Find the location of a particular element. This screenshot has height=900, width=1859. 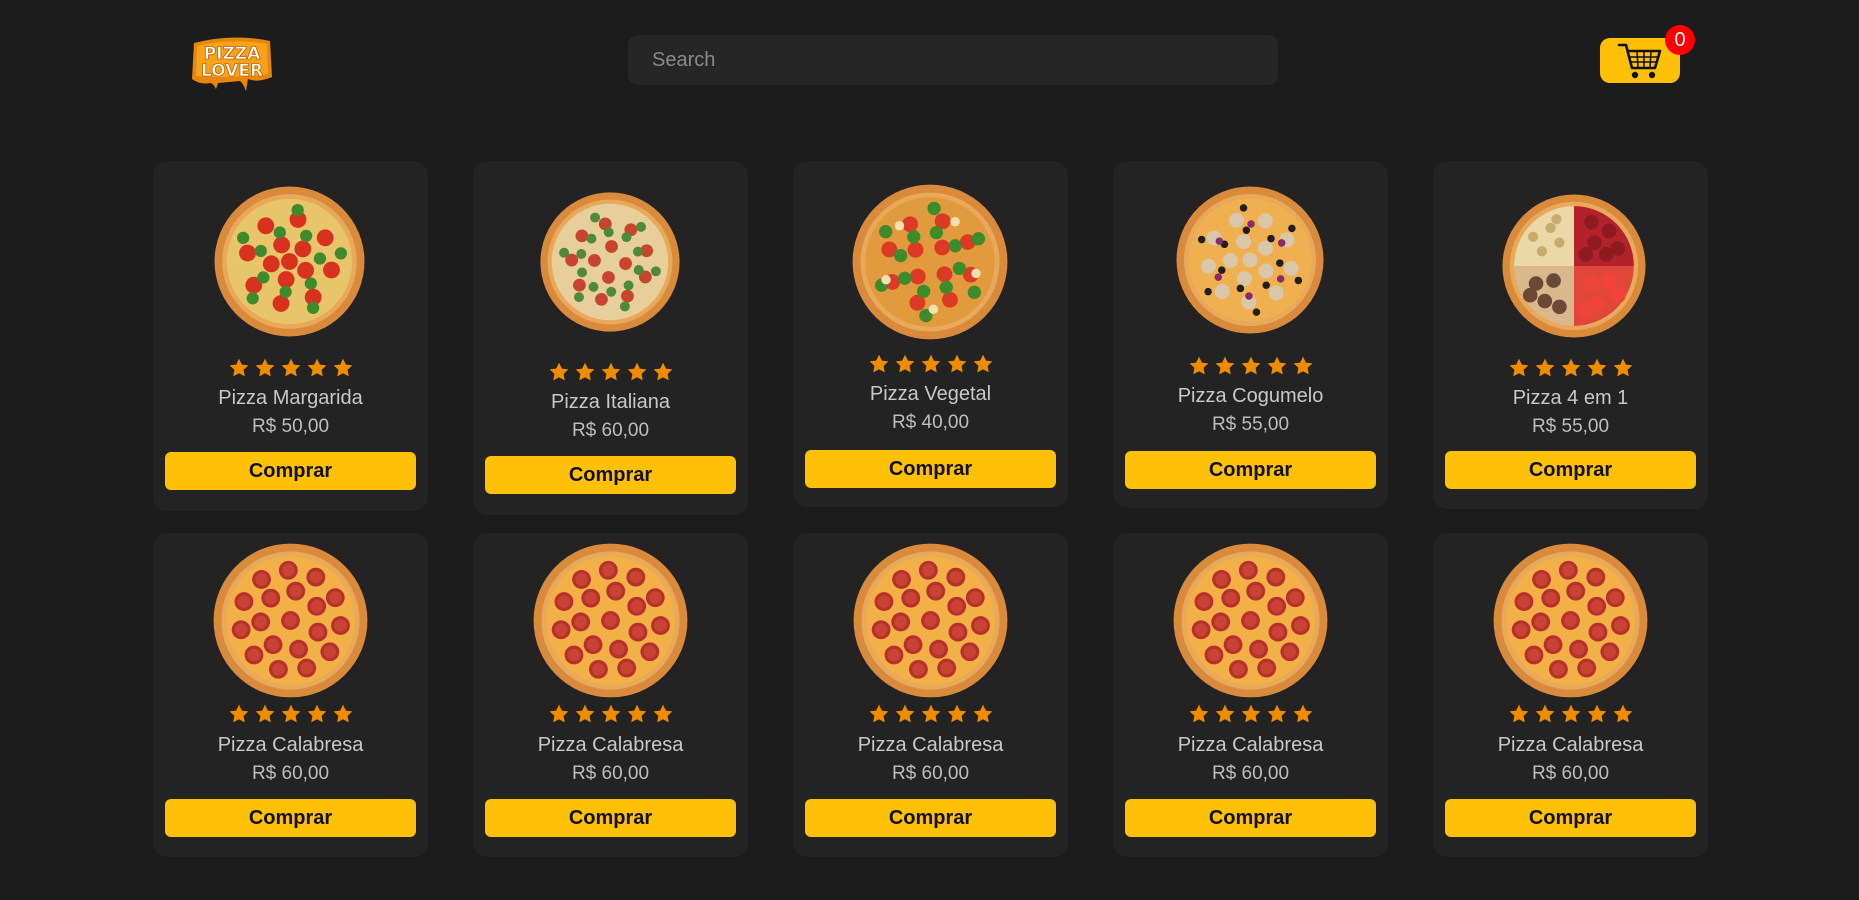

four-in-one-pizza-image is located at coordinates (1574, 266).